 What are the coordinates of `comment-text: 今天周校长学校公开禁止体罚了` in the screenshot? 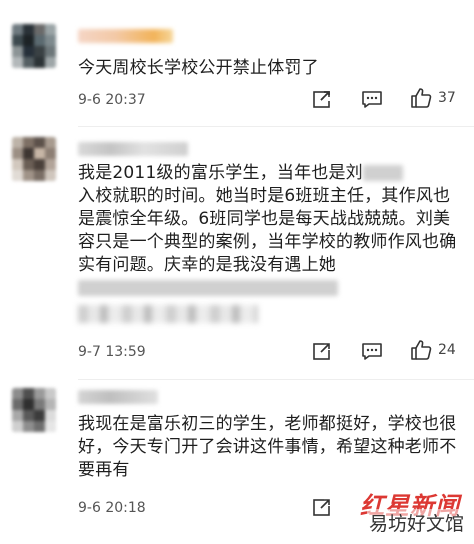 It's located at (198, 68).